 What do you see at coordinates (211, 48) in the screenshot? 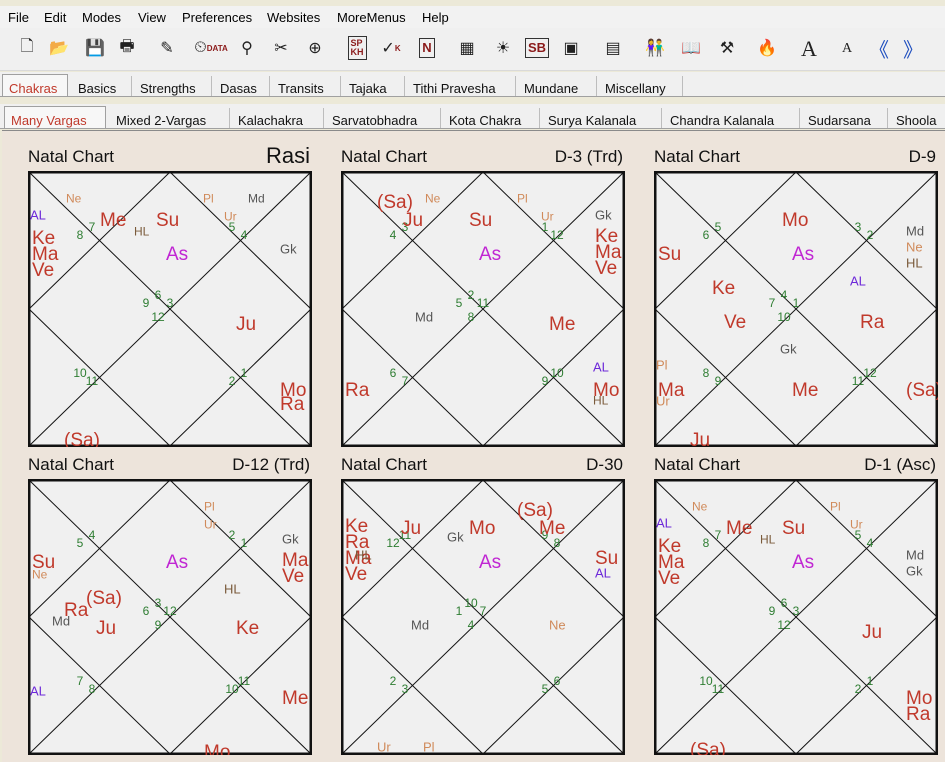
I see `data-clock-icon: ⏲ DATA` at bounding box center [211, 48].